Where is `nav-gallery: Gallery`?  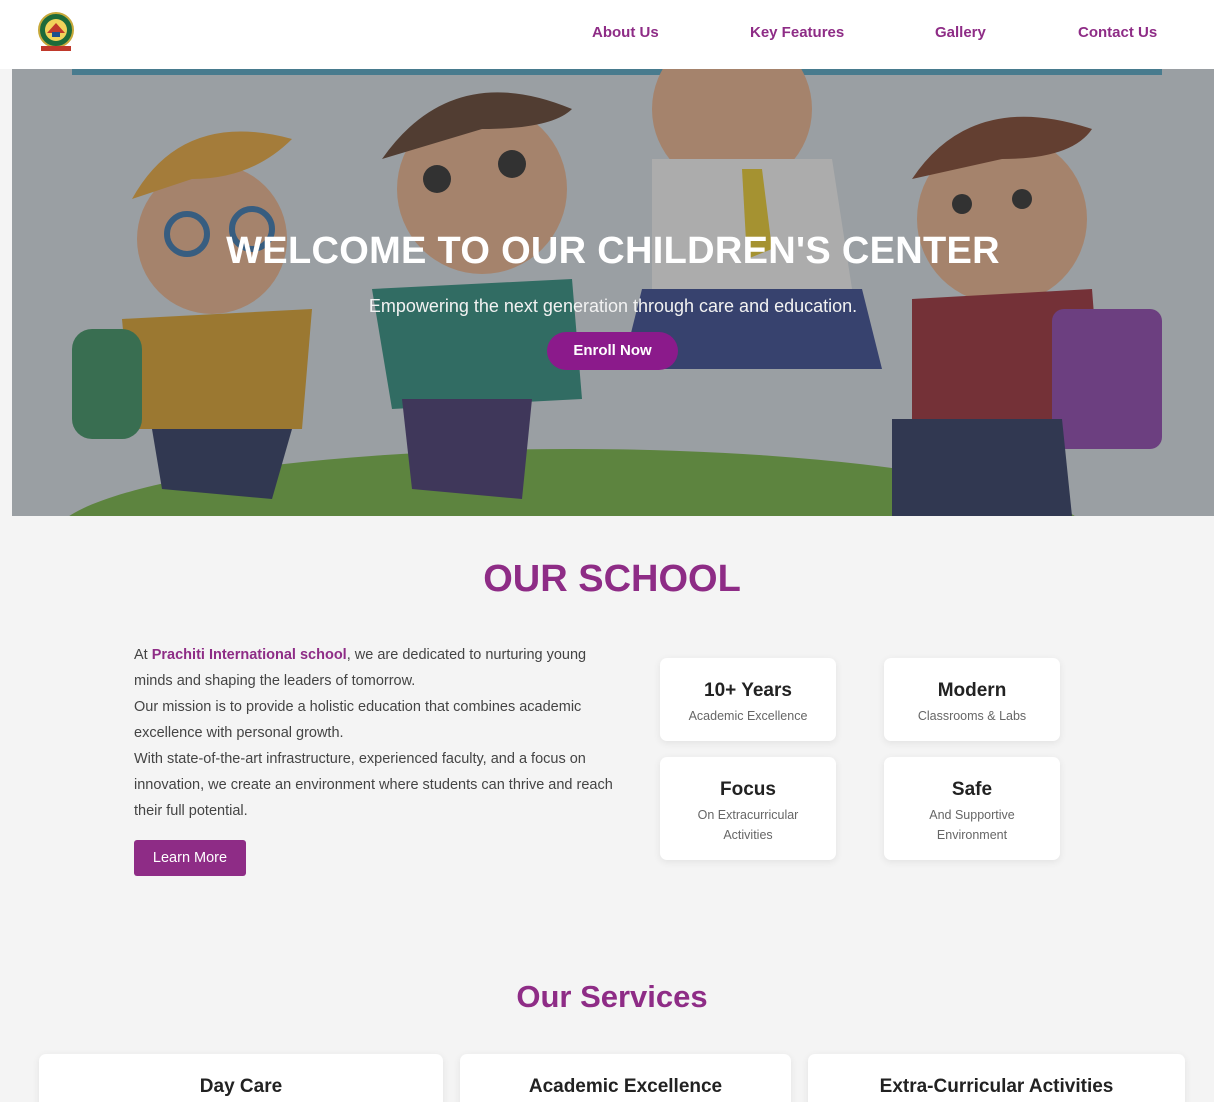
nav-gallery: Gallery is located at coordinates (960, 32).